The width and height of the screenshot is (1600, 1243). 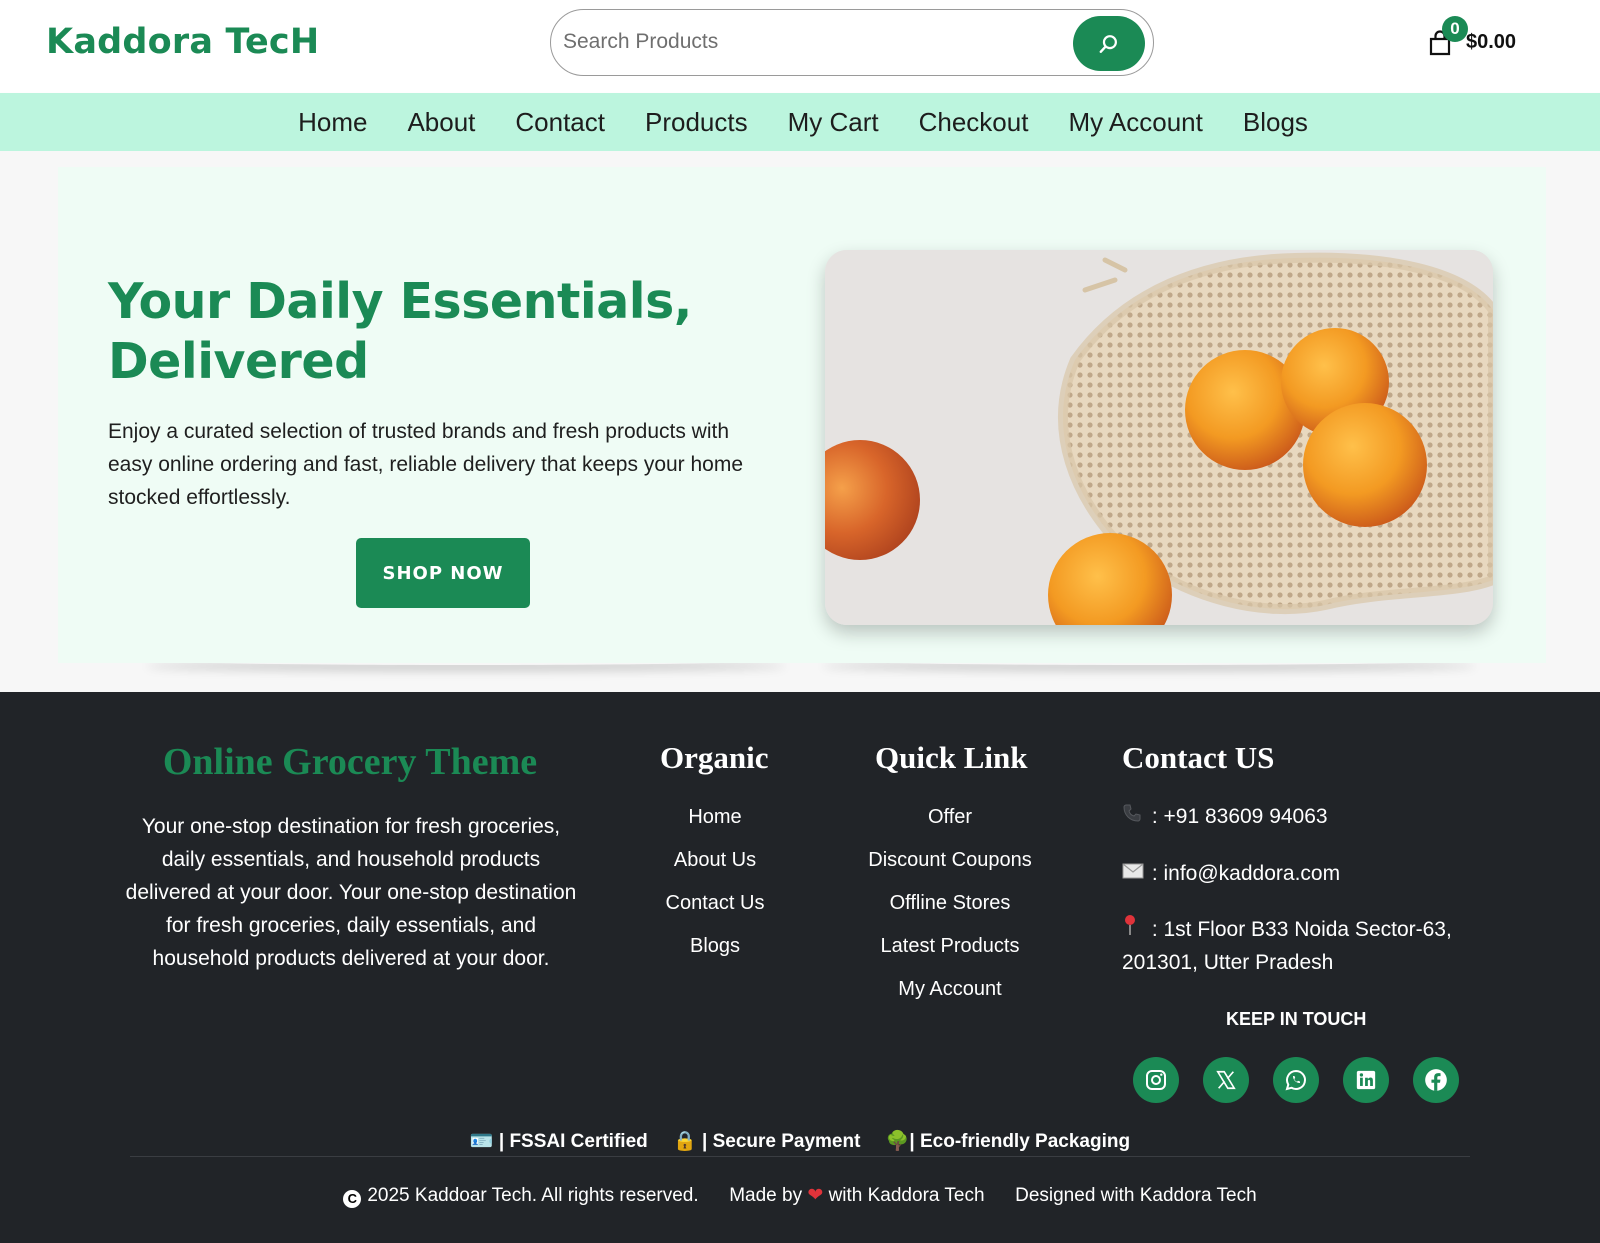 I want to click on search-input, so click(x=803, y=42).